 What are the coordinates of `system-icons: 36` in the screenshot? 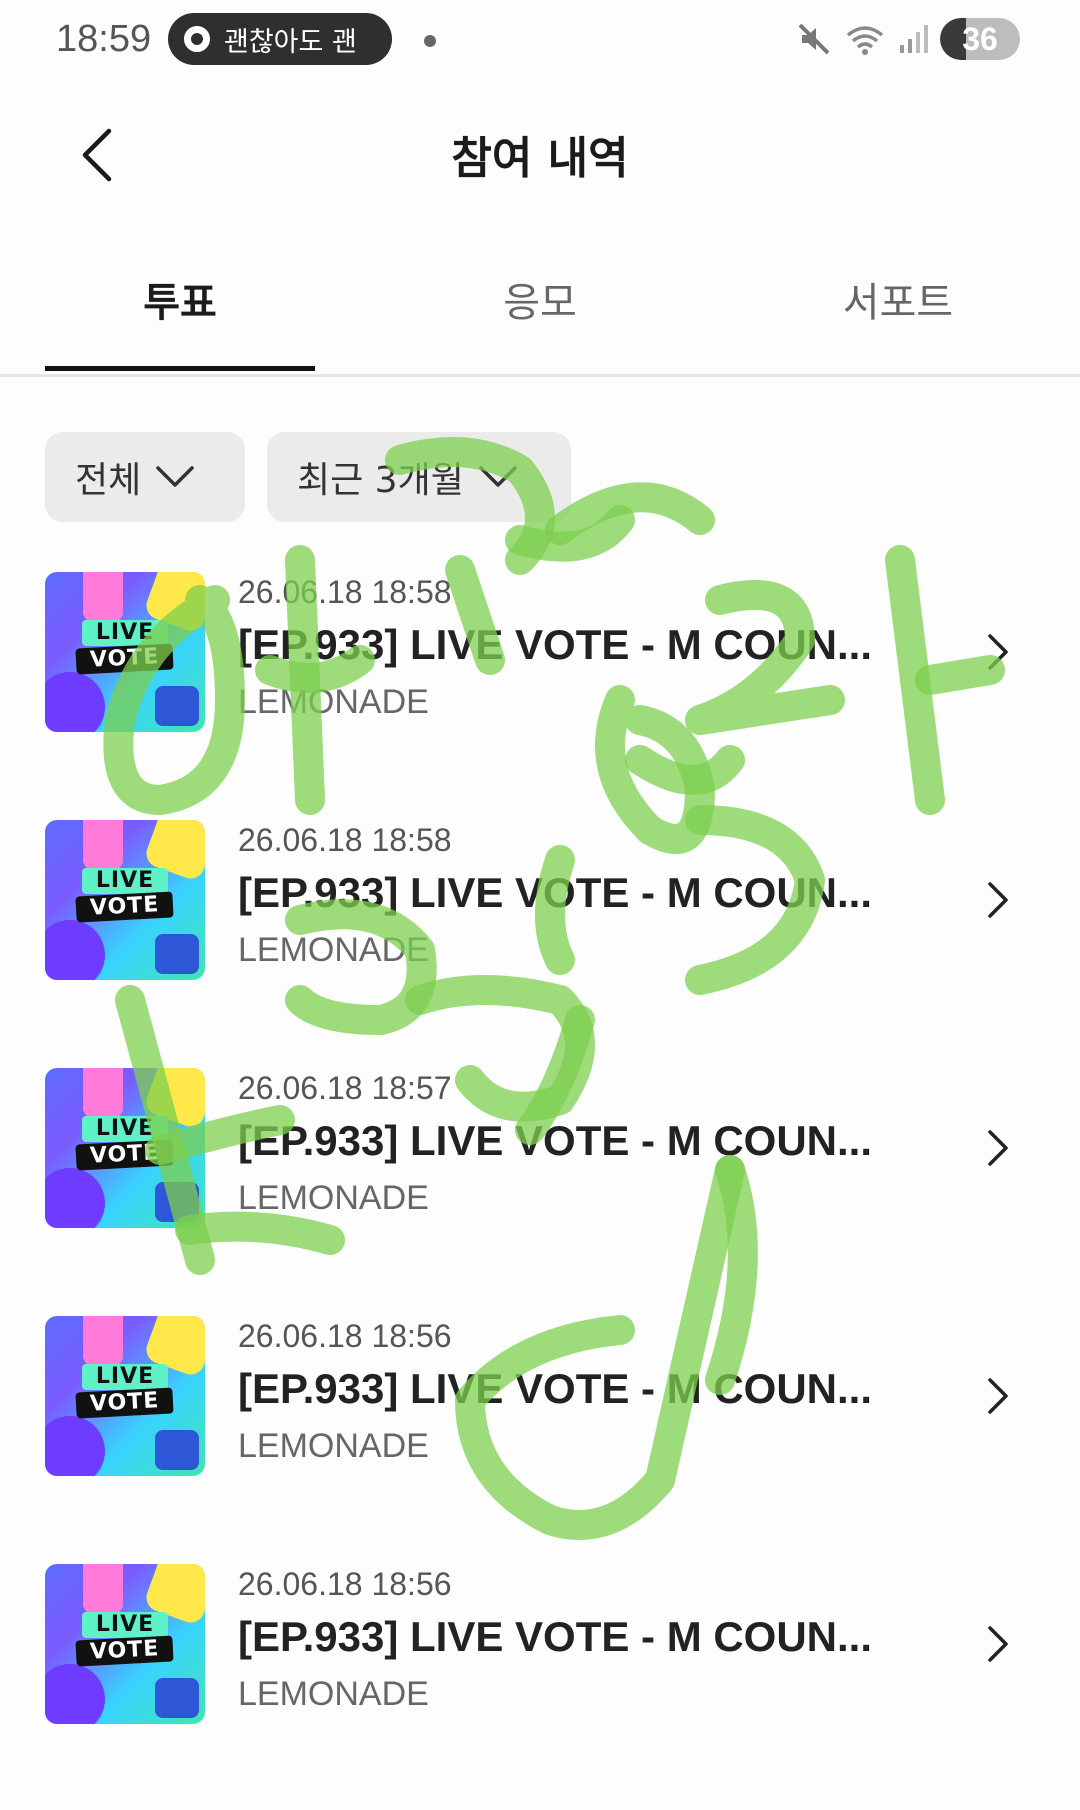 It's located at (908, 39).